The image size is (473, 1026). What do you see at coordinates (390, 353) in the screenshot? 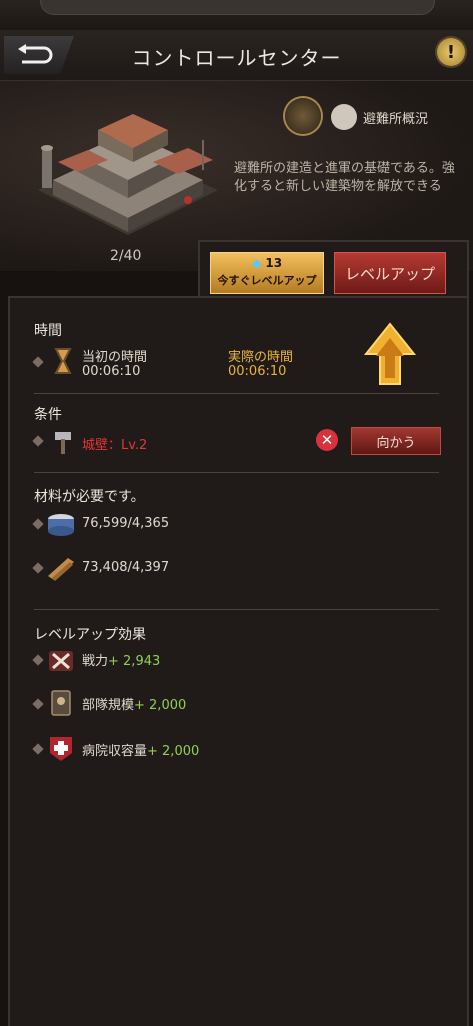
I see `upgrade-arrow-icon` at bounding box center [390, 353].